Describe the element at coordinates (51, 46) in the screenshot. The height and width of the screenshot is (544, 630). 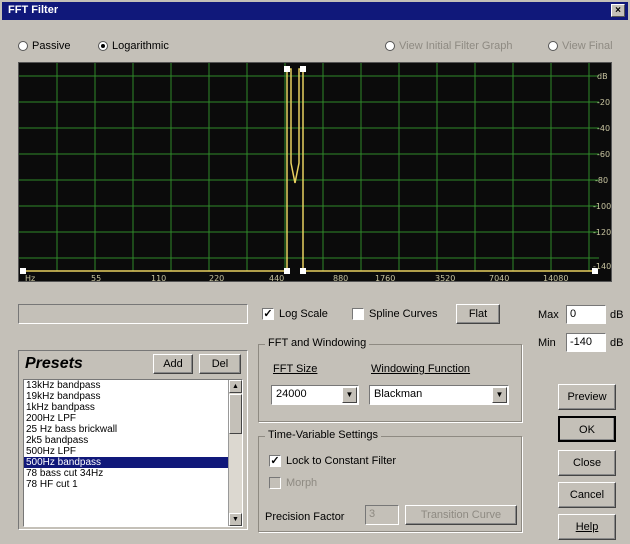
I see `passive-label: Passive` at that location.